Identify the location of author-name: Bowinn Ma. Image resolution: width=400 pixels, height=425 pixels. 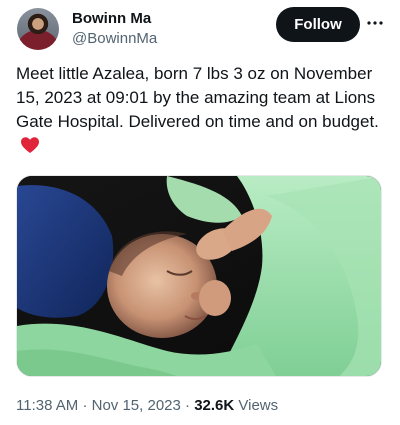
(111, 18).